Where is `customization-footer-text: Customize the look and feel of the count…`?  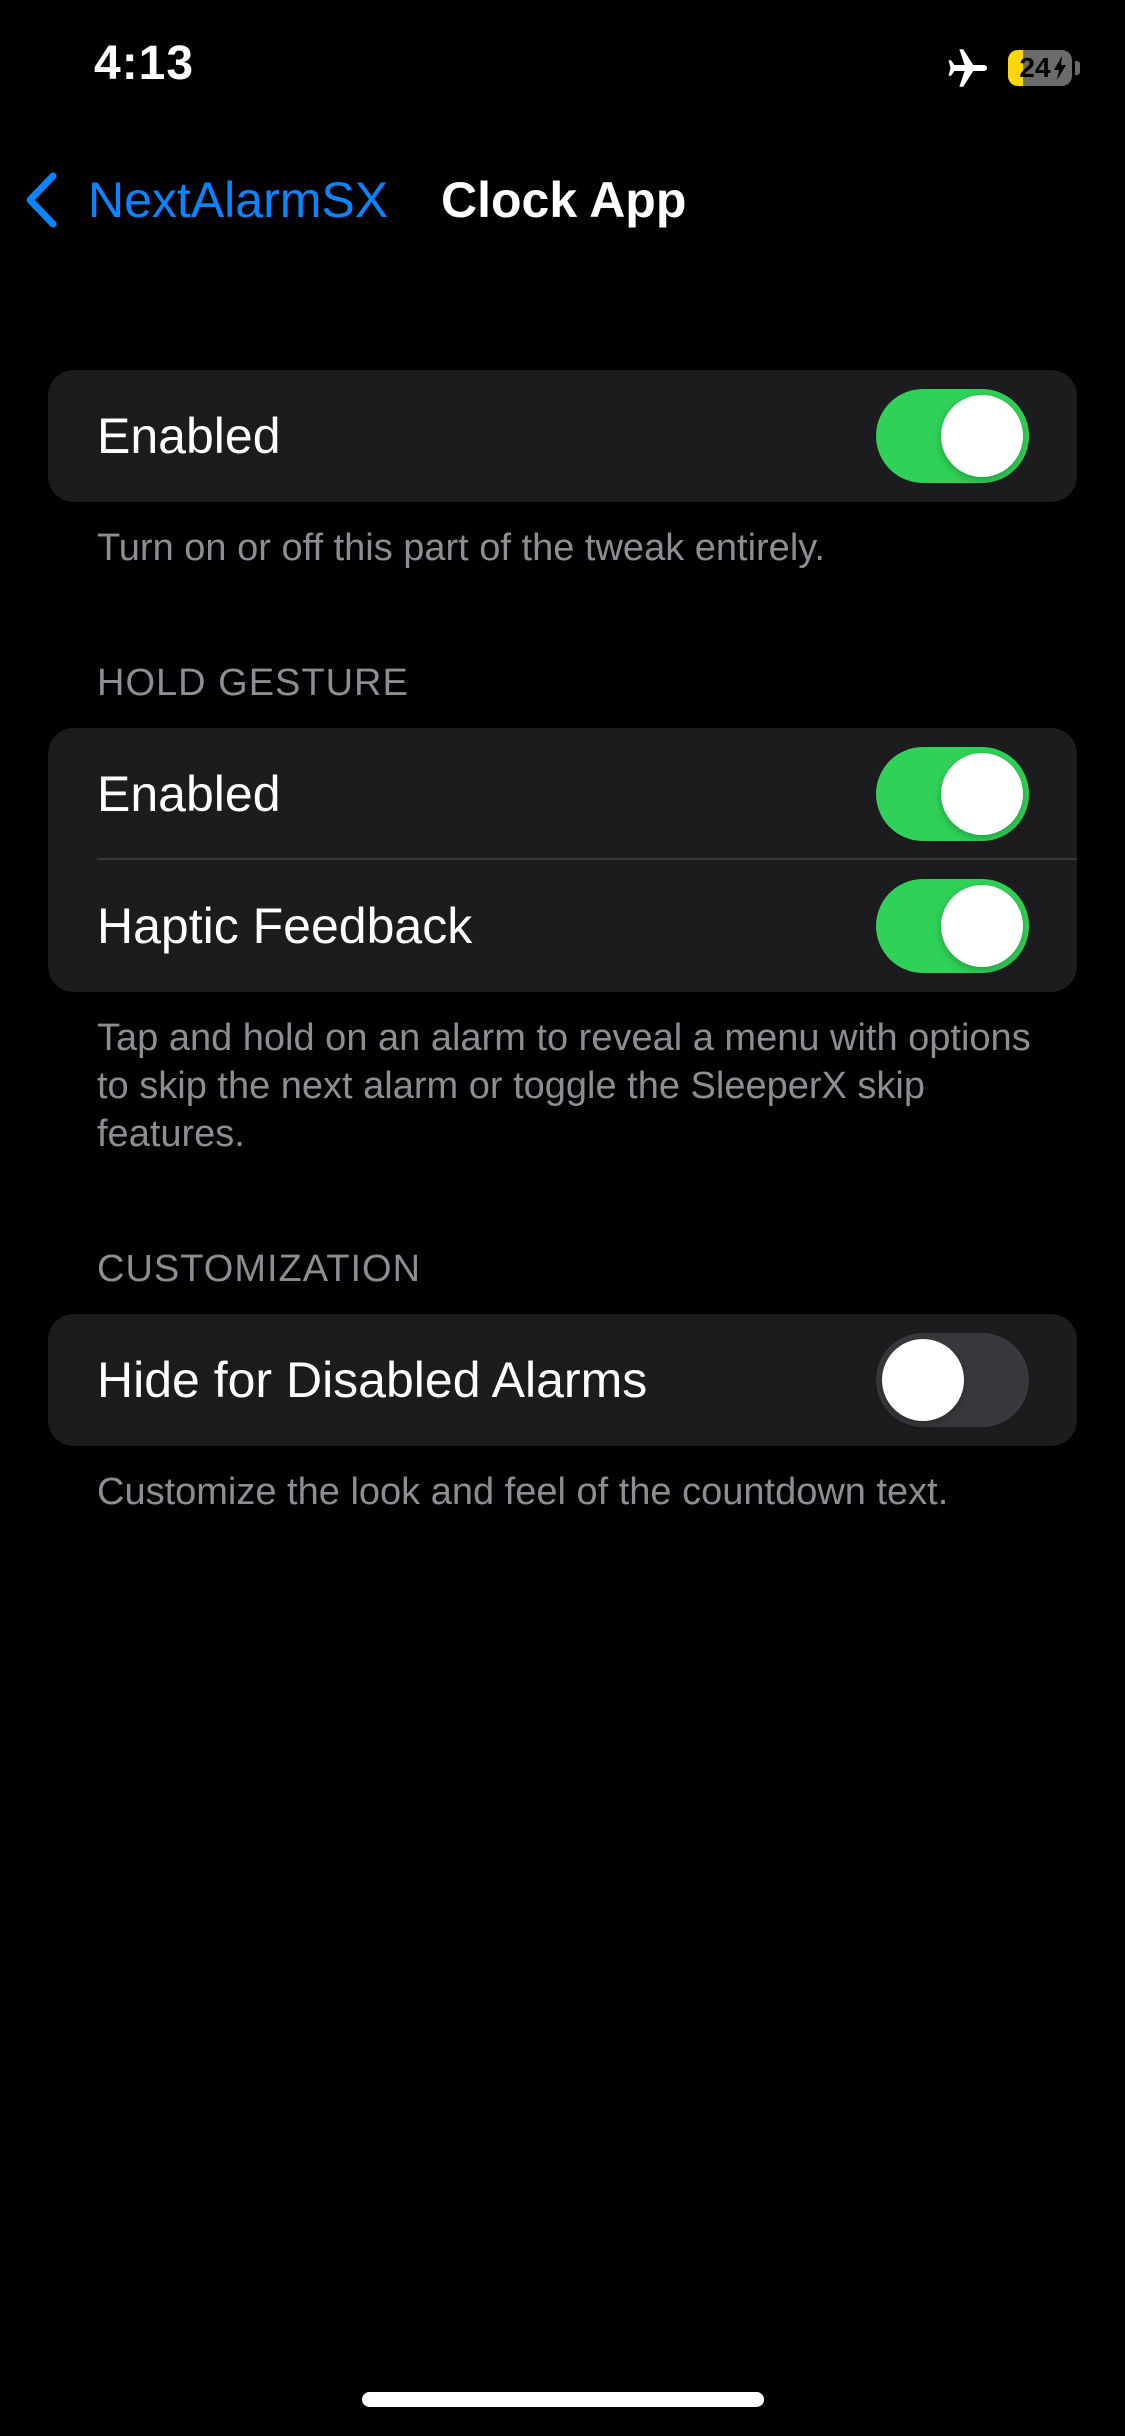 customization-footer-text: Customize the look and feel of the count… is located at coordinates (523, 1492).